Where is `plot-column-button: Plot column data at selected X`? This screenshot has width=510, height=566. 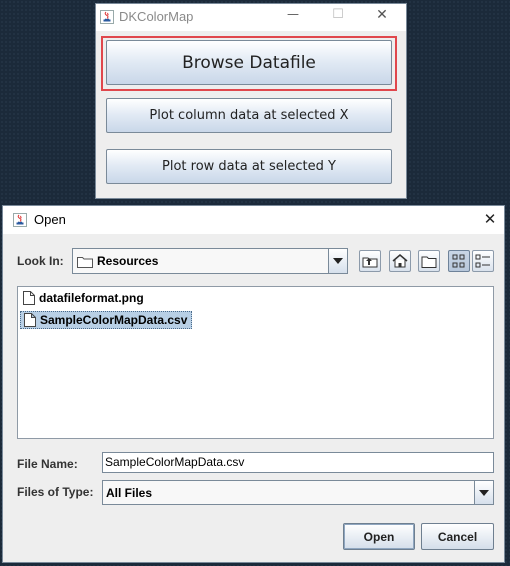 plot-column-button: Plot column data at selected X is located at coordinates (249, 115).